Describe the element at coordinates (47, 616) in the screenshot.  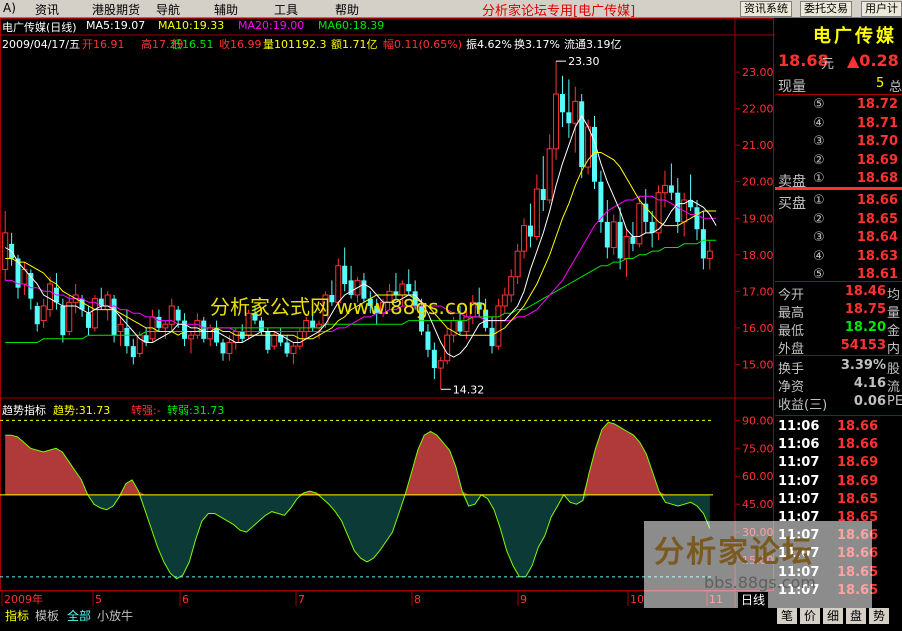
I see `tab-template: 模板` at that location.